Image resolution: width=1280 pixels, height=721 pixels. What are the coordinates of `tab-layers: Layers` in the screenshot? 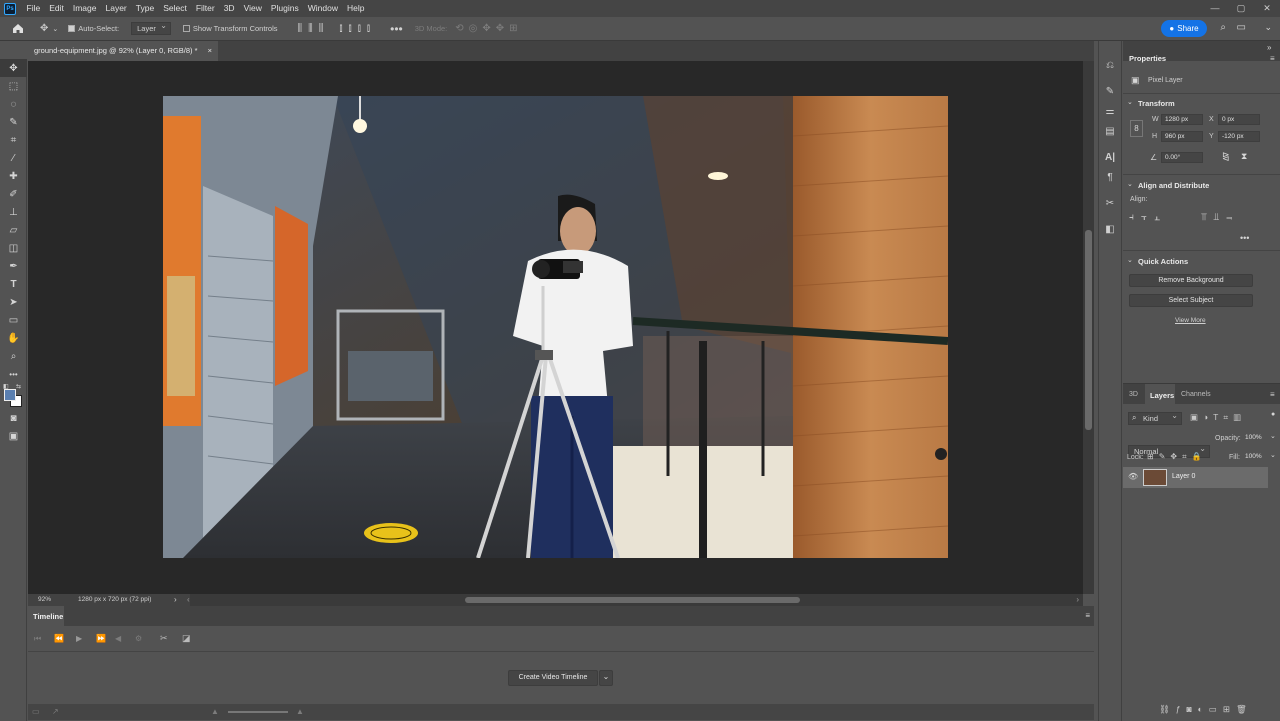 It's located at (1162, 395).